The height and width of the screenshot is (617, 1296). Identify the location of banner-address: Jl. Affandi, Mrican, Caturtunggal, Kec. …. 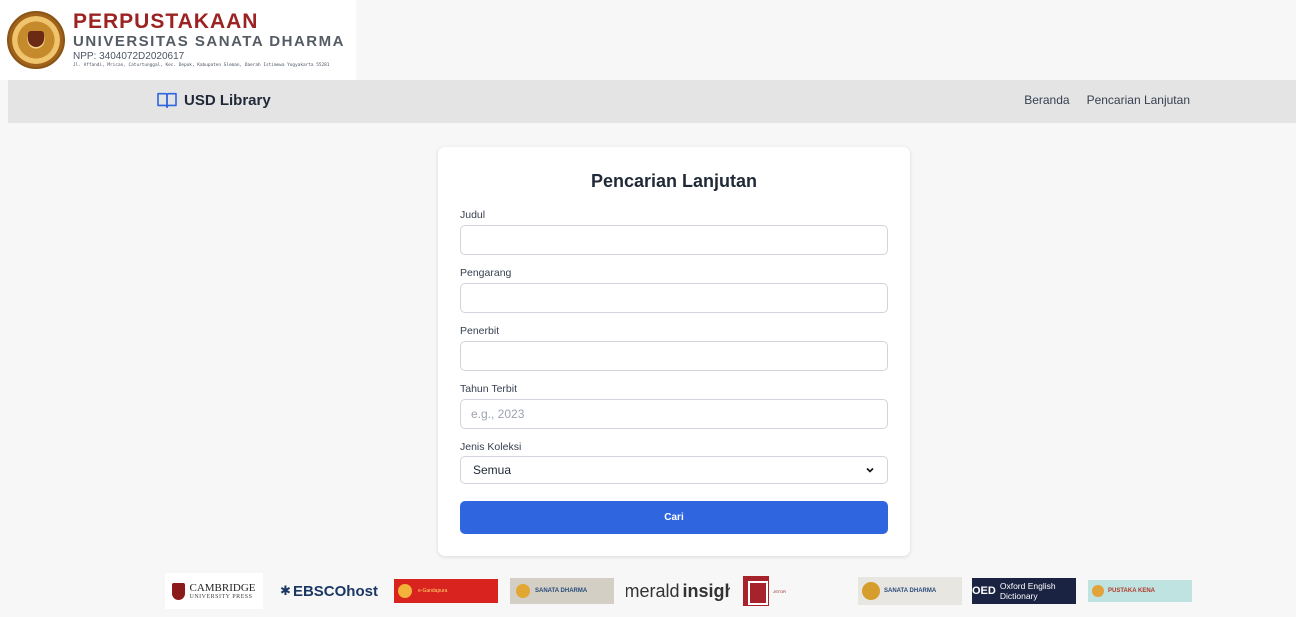
(201, 66).